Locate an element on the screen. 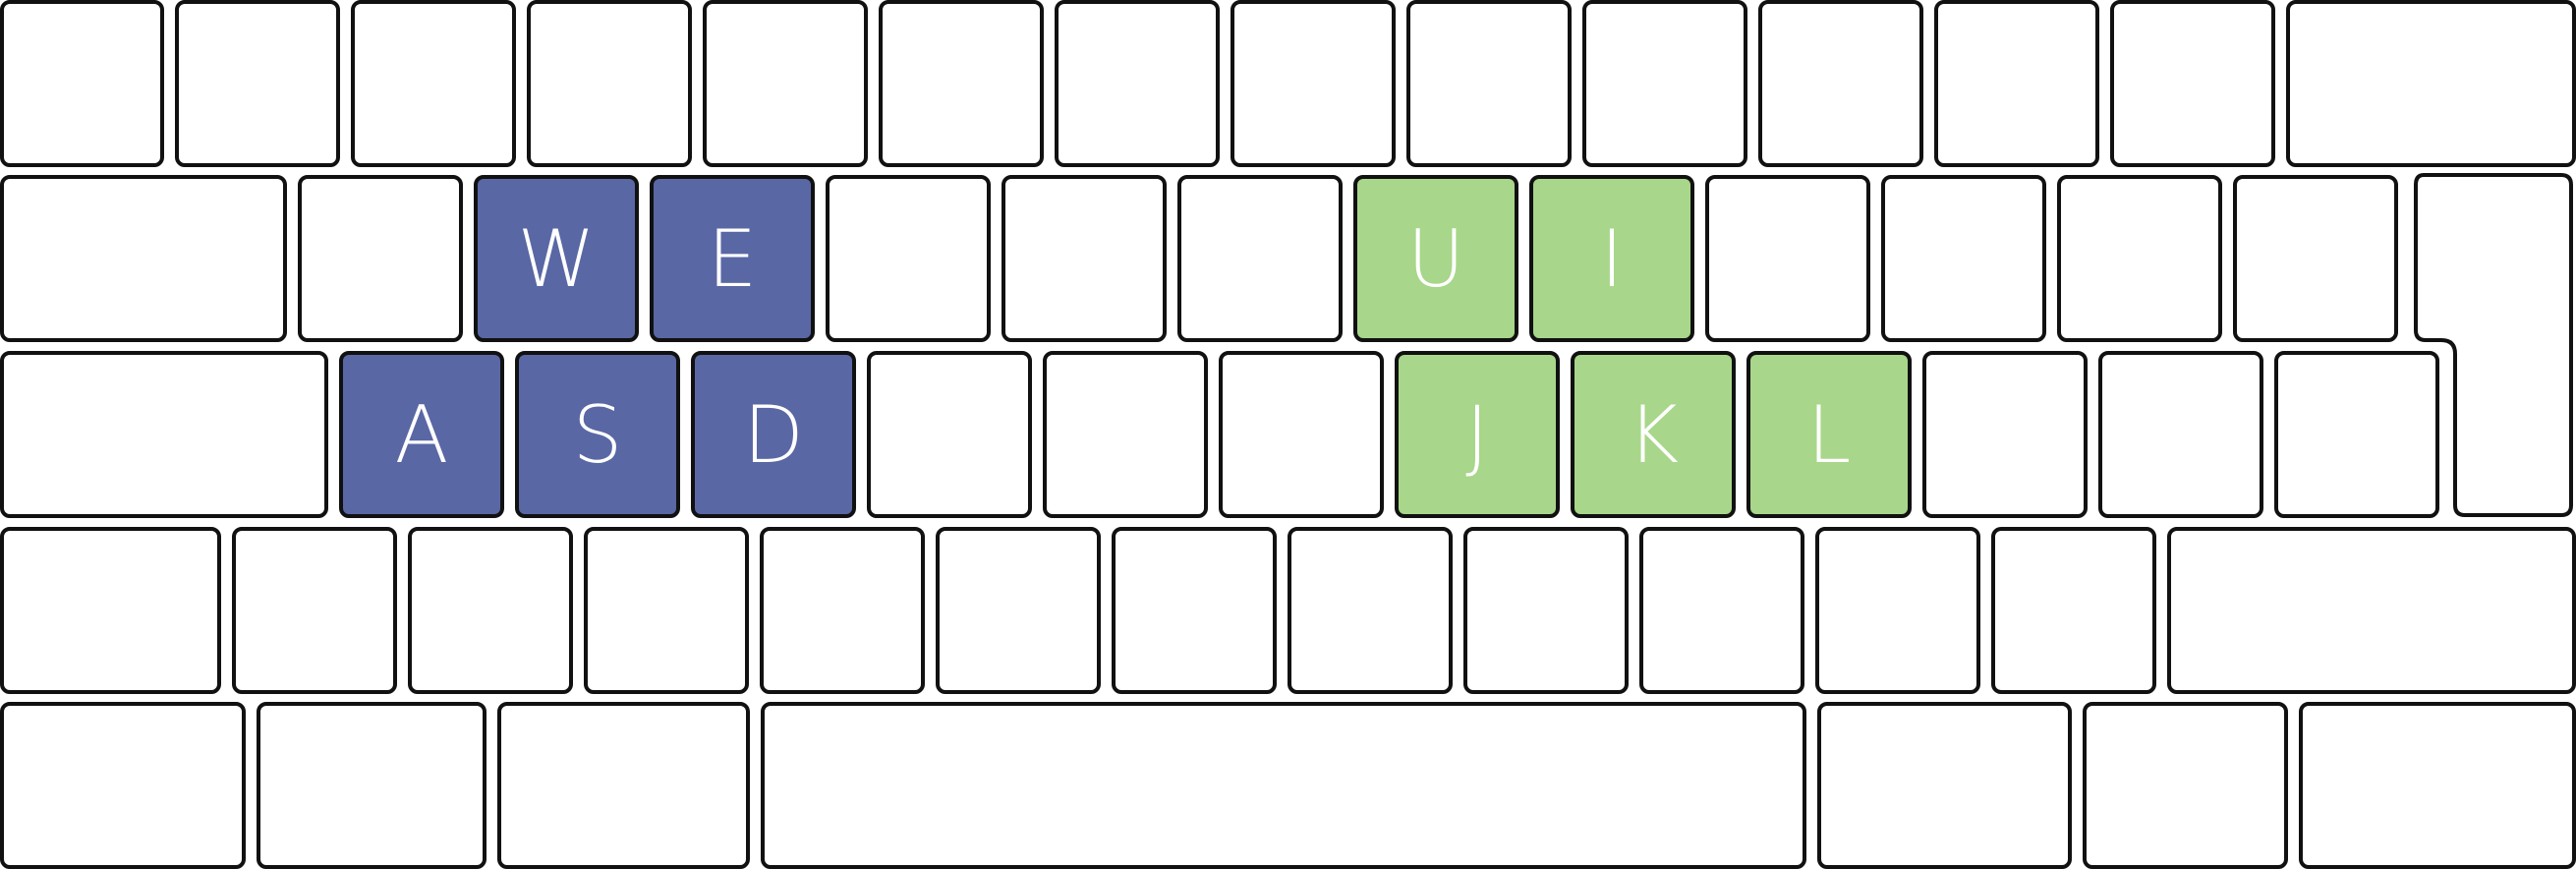  key-u: U is located at coordinates (1436, 258).